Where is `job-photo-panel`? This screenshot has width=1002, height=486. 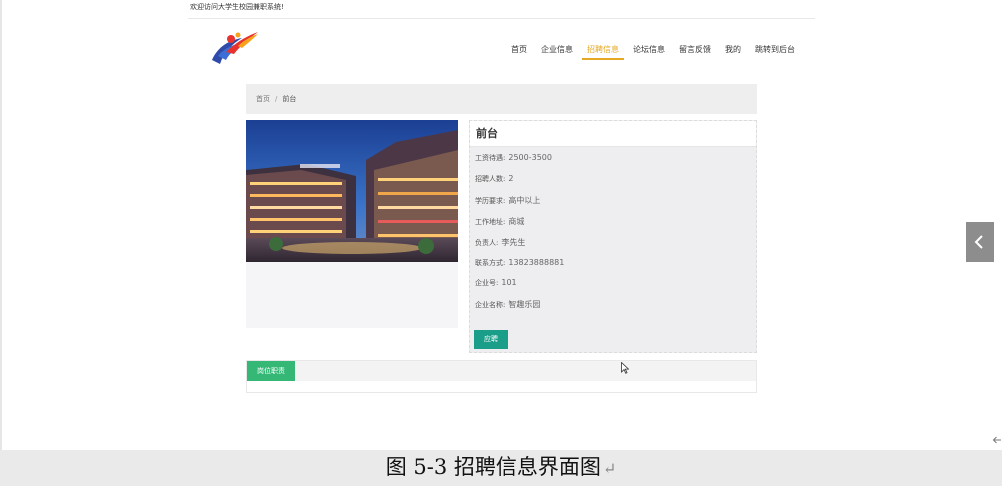 job-photo-panel is located at coordinates (352, 224).